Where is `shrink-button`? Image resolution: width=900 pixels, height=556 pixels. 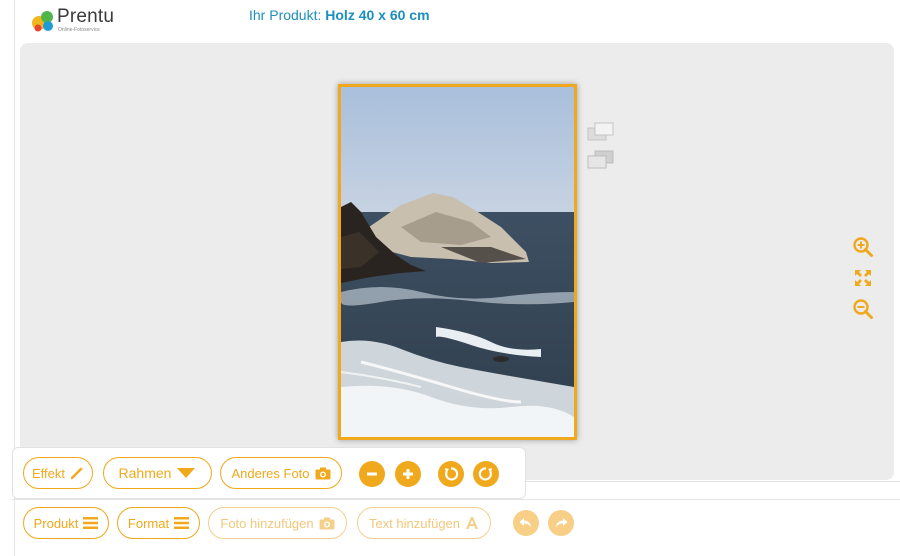 shrink-button is located at coordinates (372, 474).